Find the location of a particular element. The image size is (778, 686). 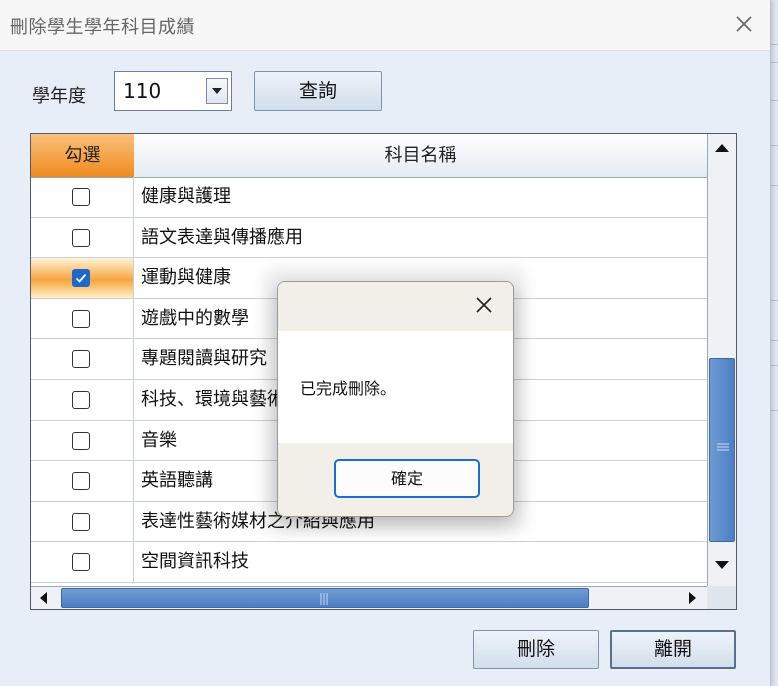

horizontal-scrollbar is located at coordinates (369, 597).